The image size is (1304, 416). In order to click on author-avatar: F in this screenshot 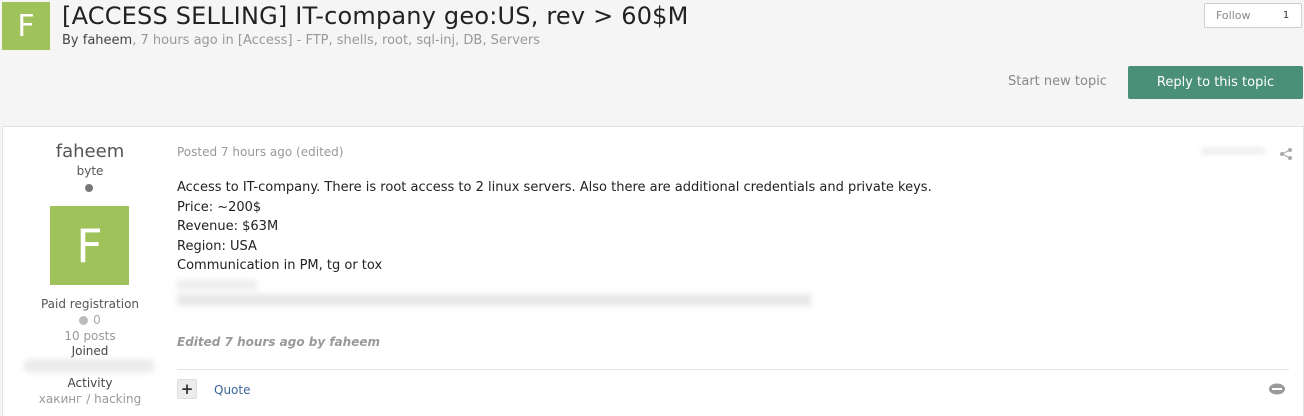, I will do `click(89, 245)`.